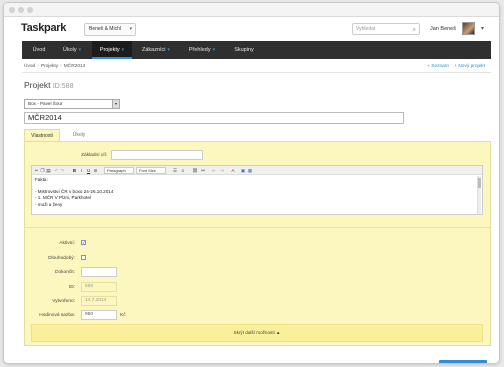  I want to click on unlink-icon: ⚯, so click(203, 170).